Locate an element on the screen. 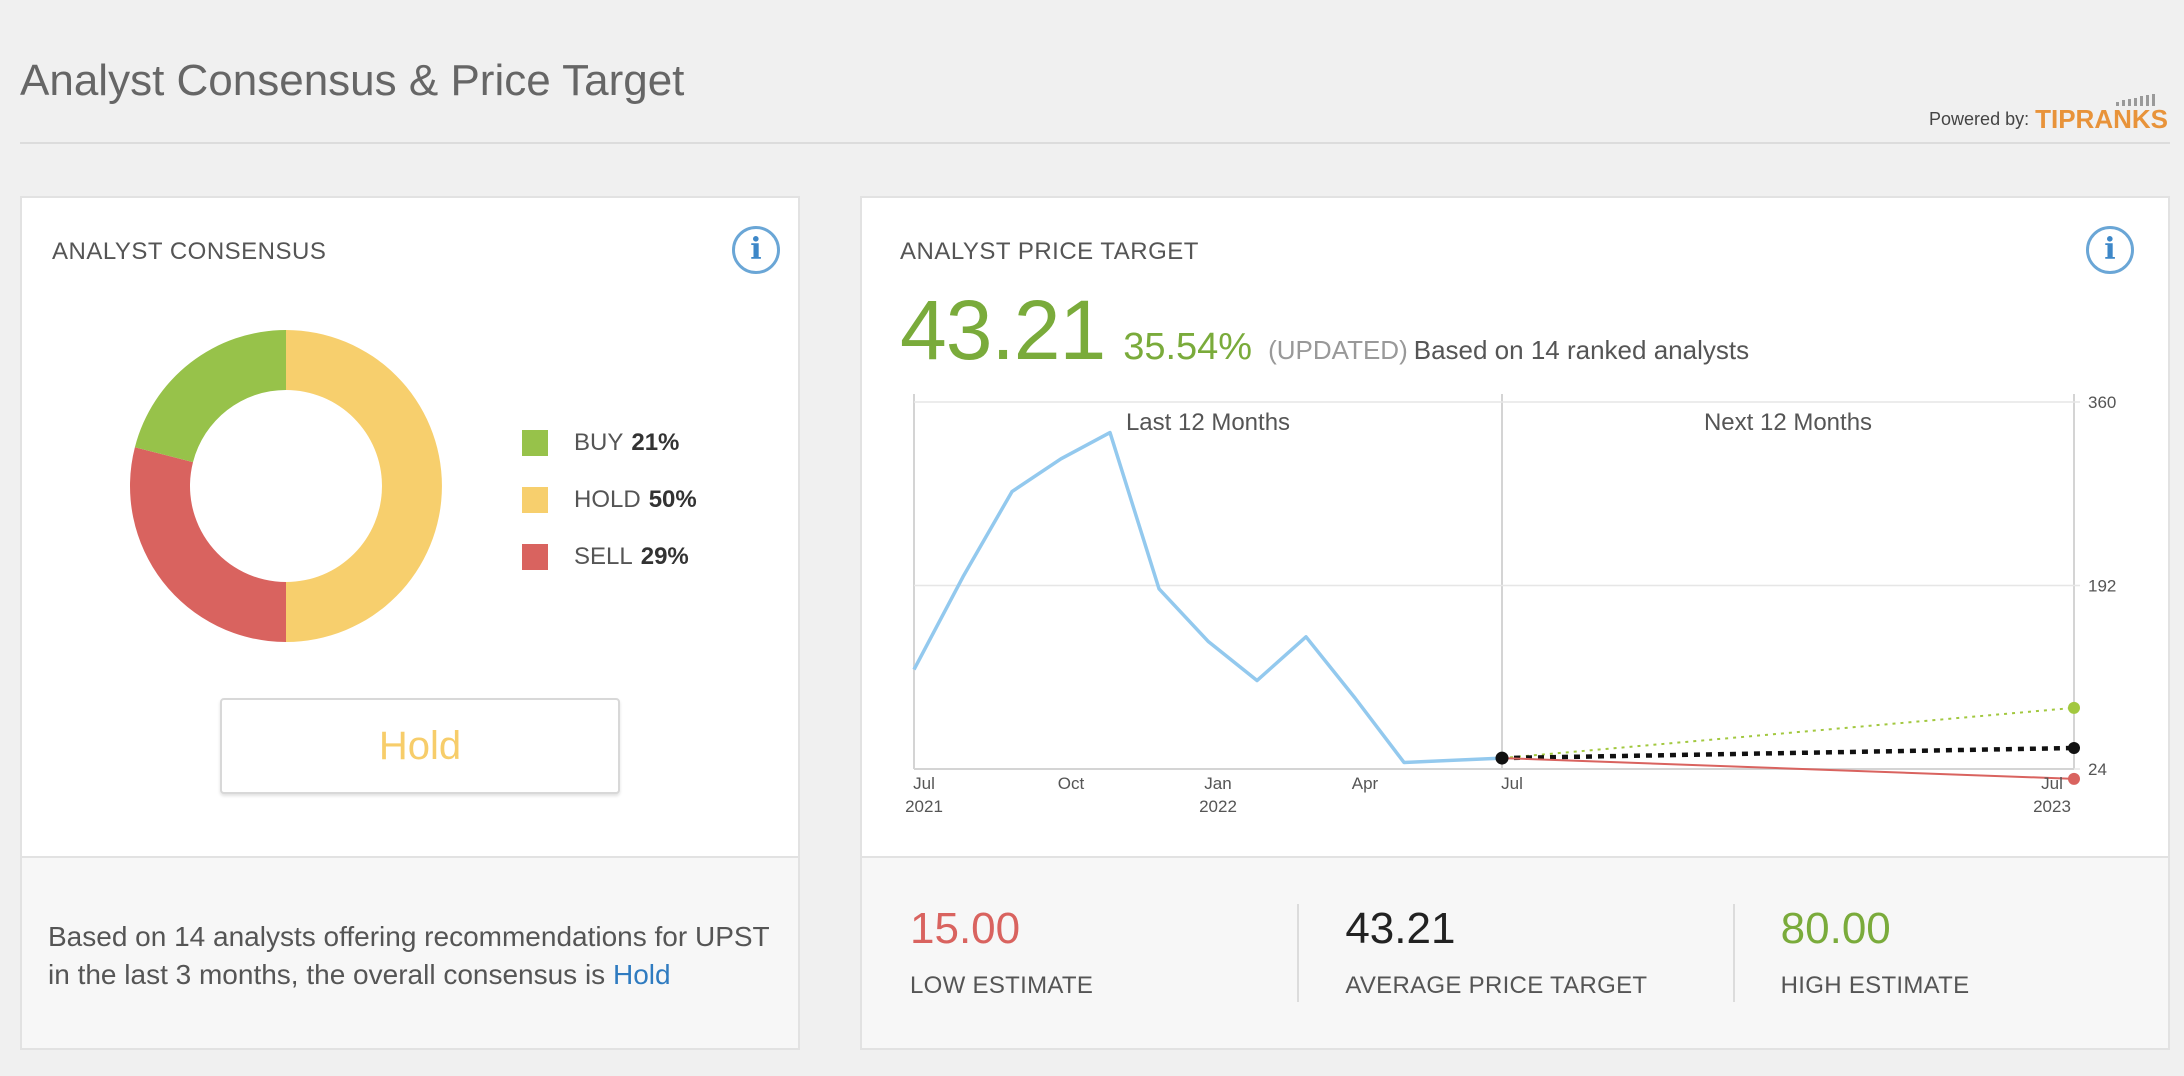  projection-high-point is located at coordinates (2074, 707).